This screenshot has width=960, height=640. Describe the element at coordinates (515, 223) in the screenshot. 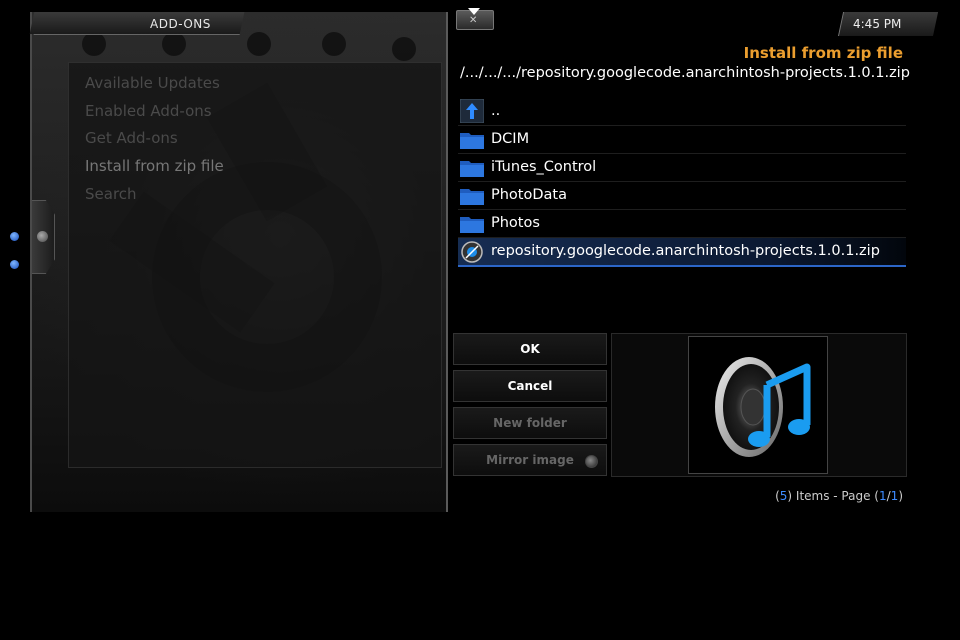

I see `file-label: Photos` at that location.